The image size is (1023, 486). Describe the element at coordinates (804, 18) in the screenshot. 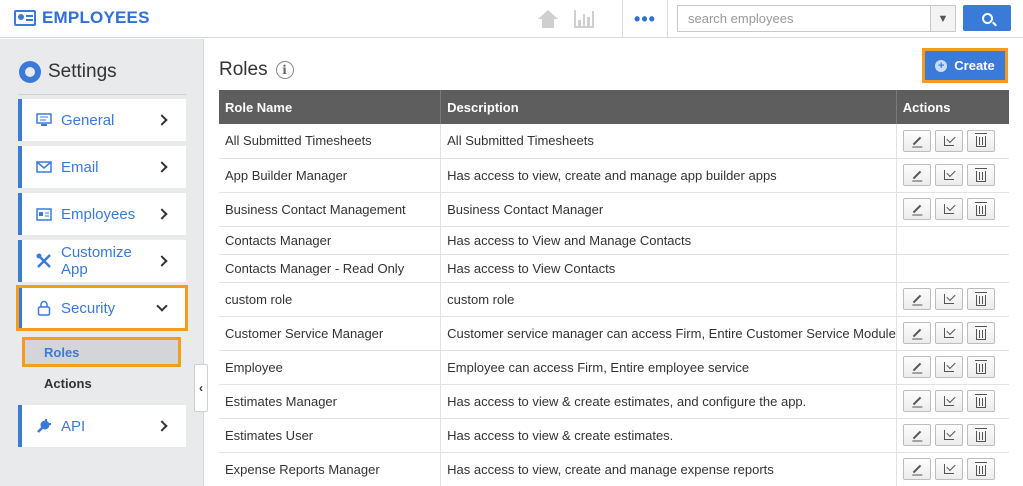

I see `search-input` at that location.